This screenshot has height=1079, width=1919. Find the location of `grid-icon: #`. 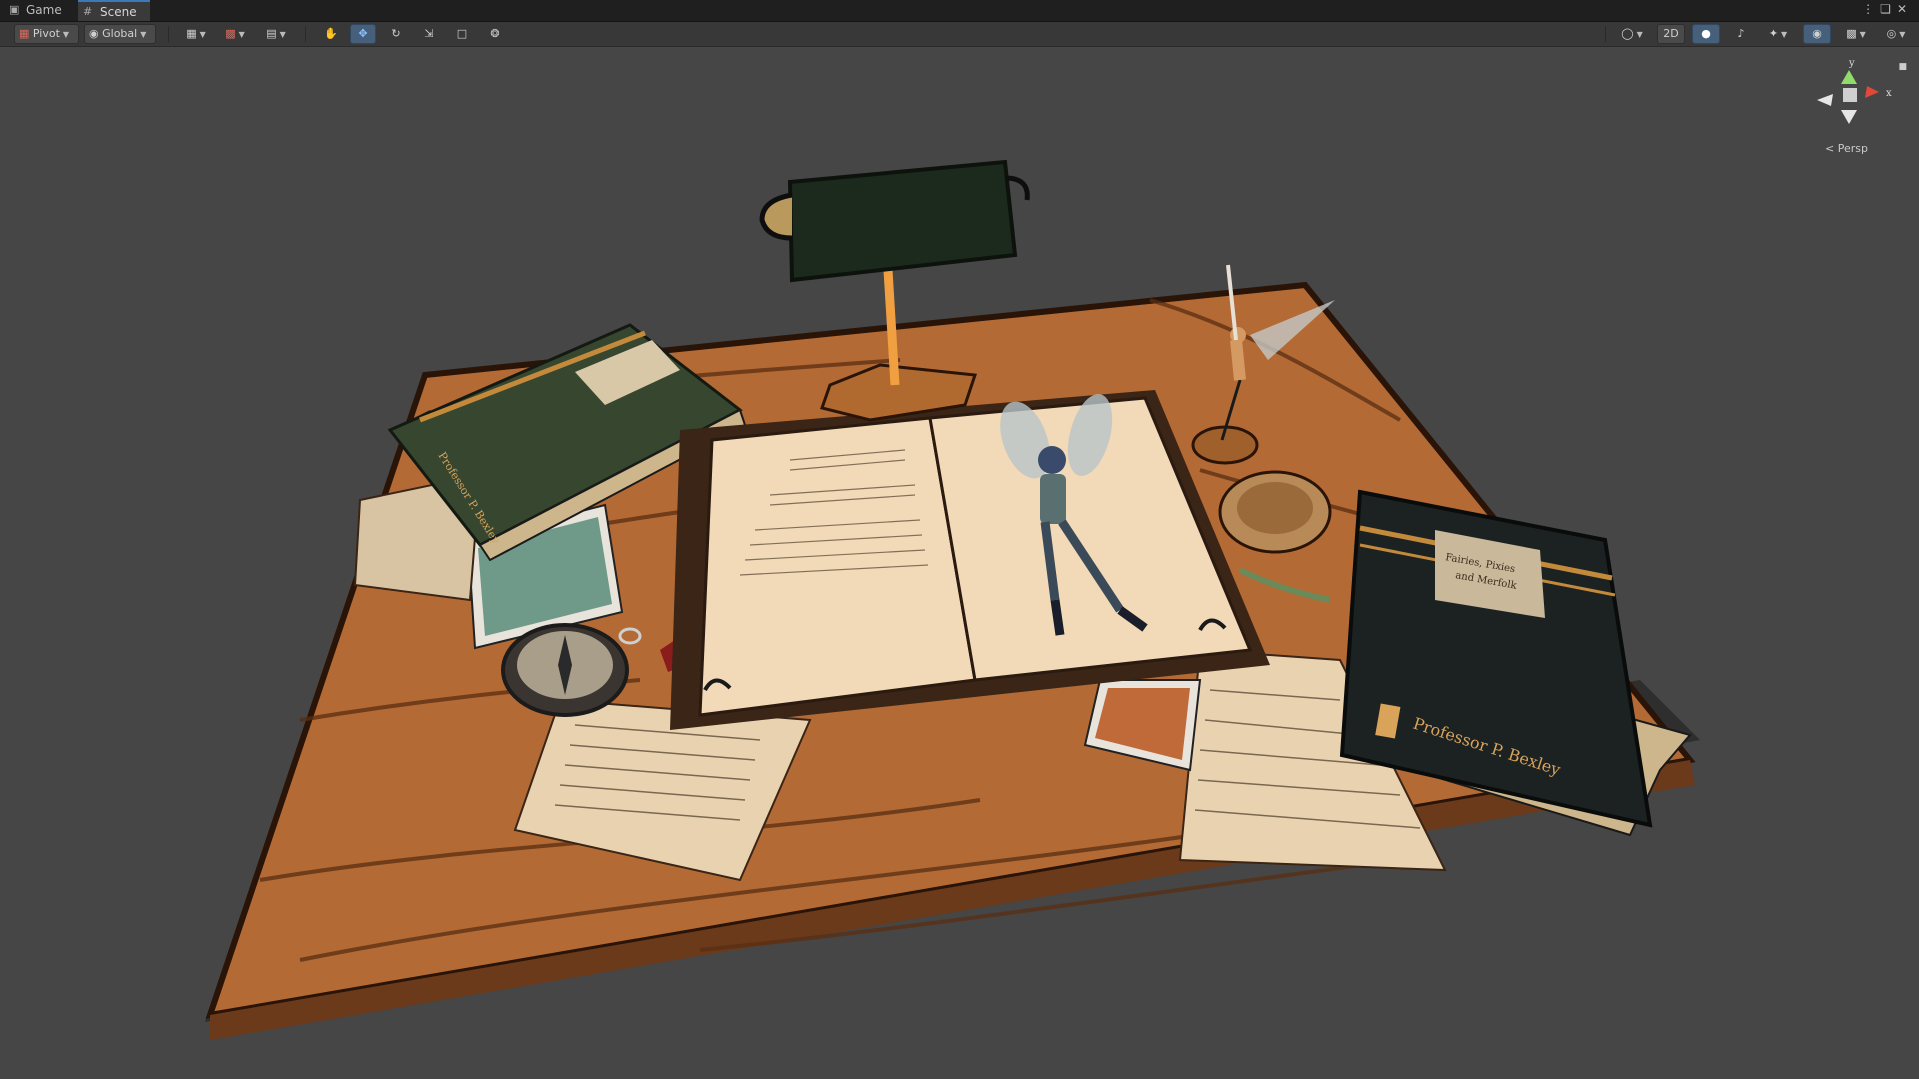

grid-icon: # is located at coordinates (88, 11).